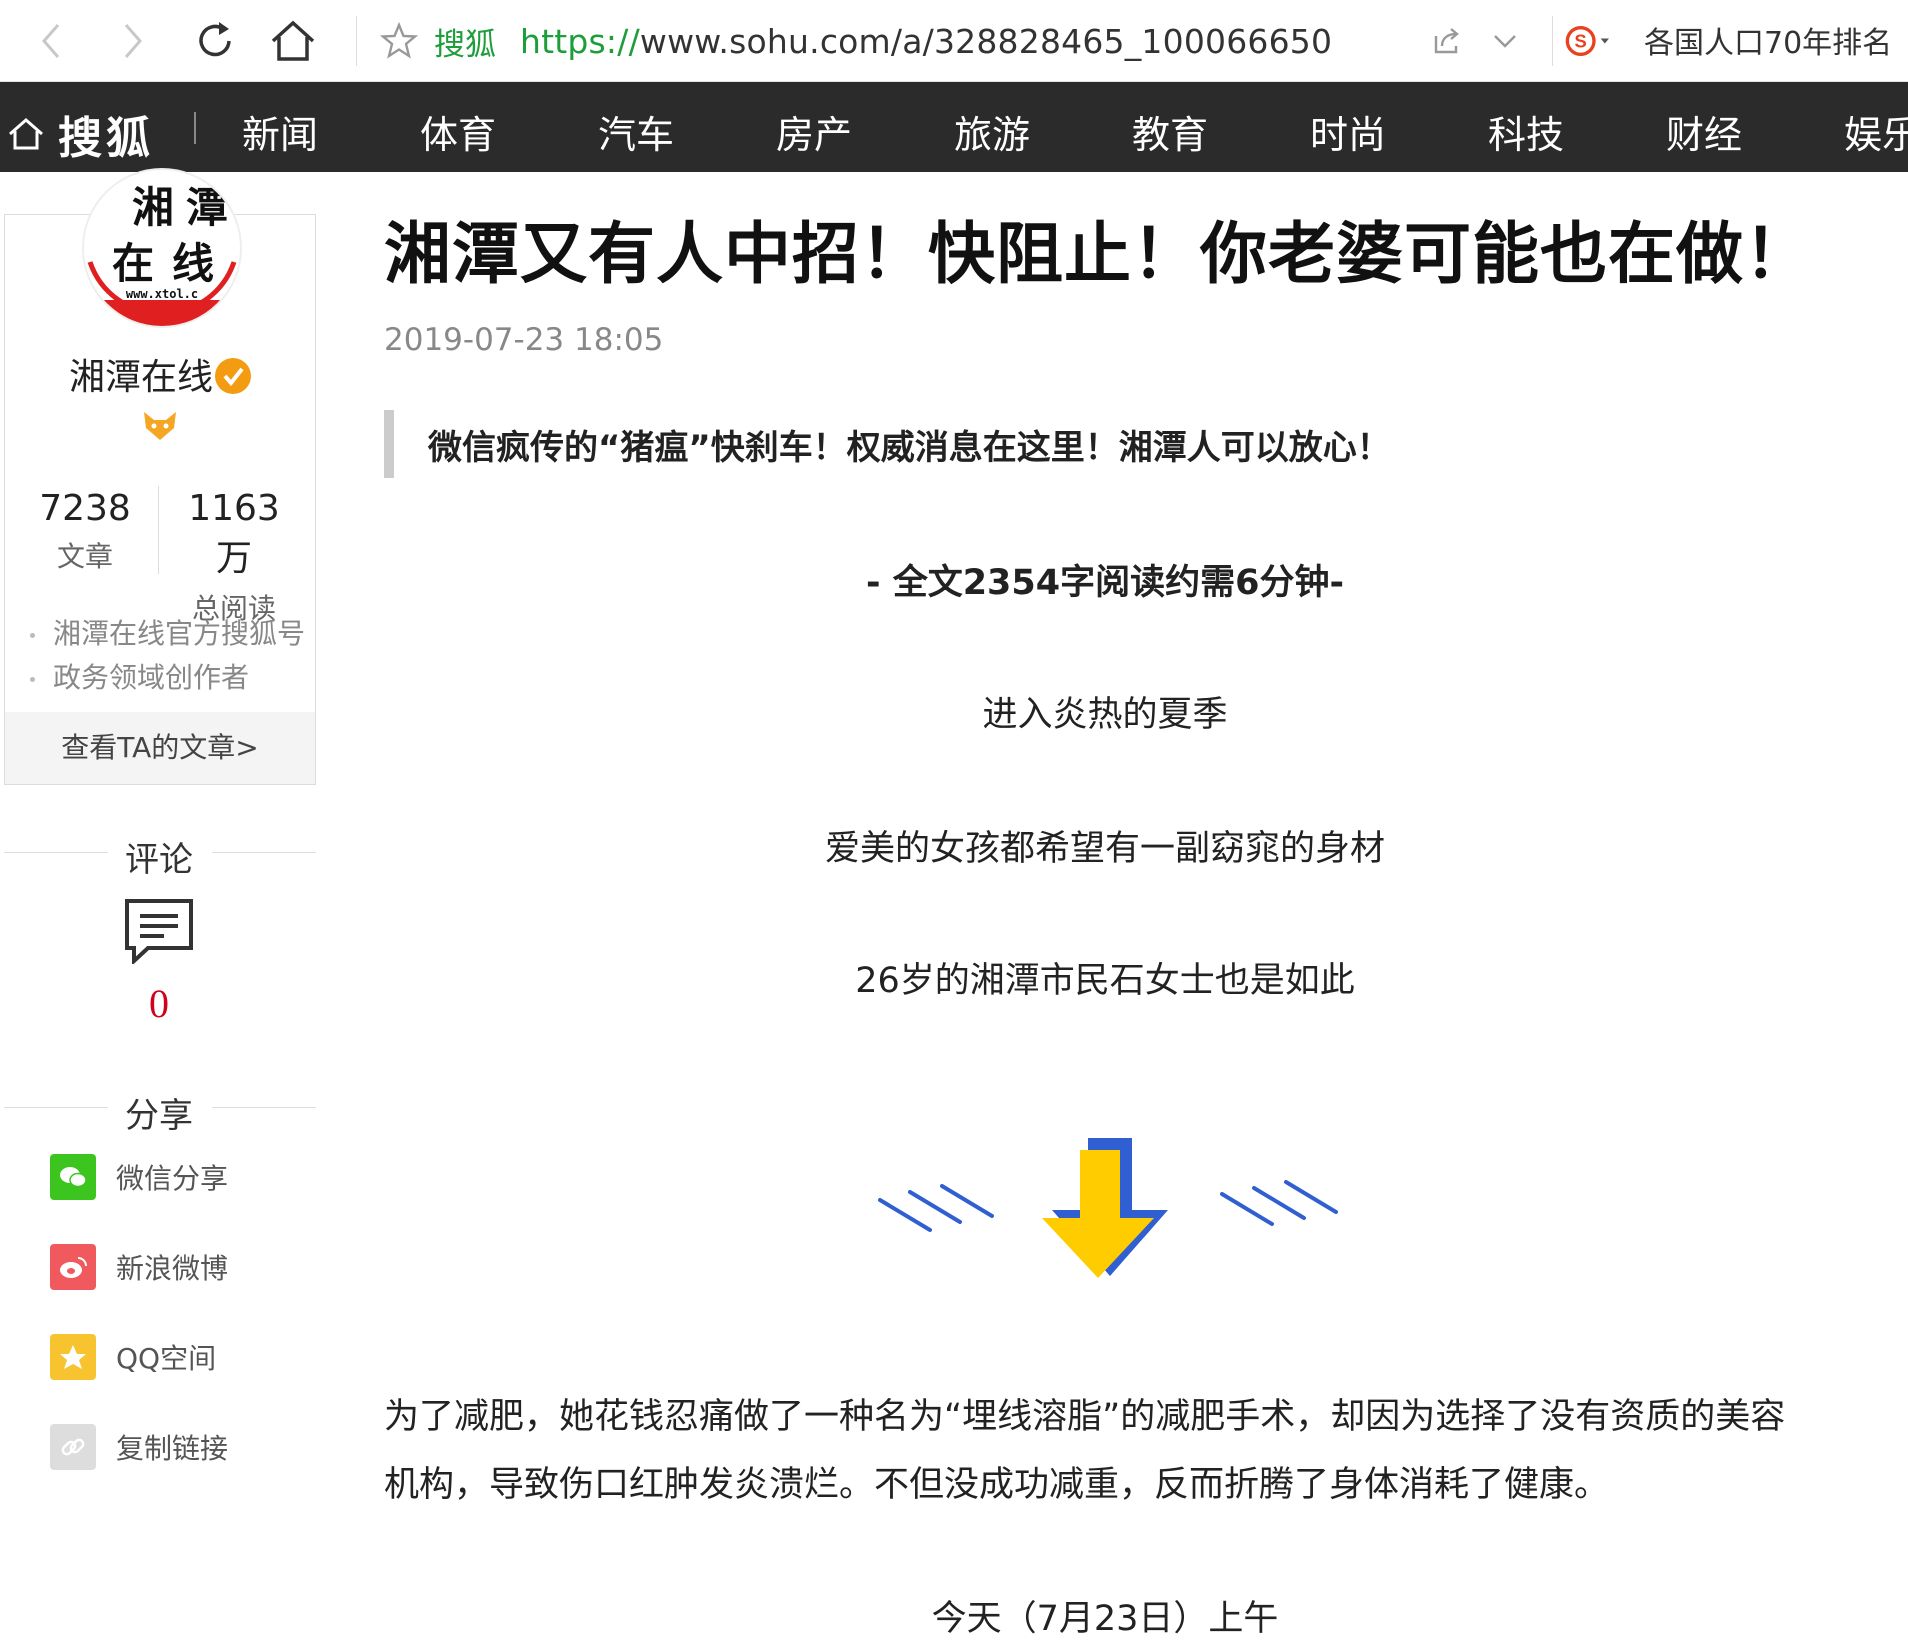 The height and width of the screenshot is (1641, 1908). I want to click on avatar-url-text: www.xtol.c, so click(162, 294).